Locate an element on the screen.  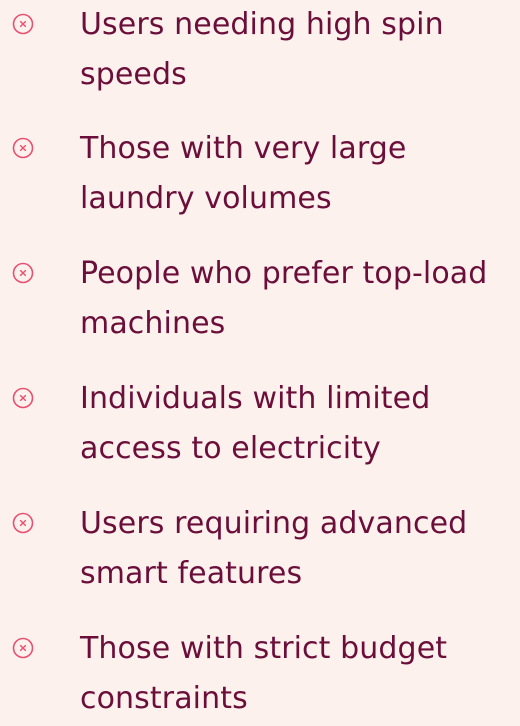
list-item-line-1: Users requiring advanced is located at coordinates (274, 523).